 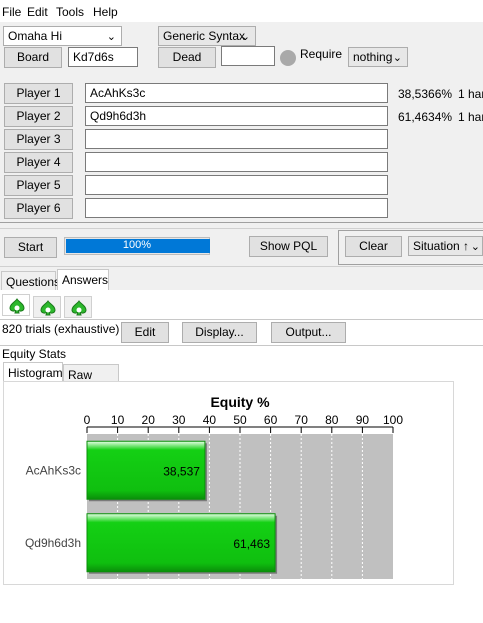 What do you see at coordinates (38, 162) in the screenshot?
I see `player-4-button: Player 4` at bounding box center [38, 162].